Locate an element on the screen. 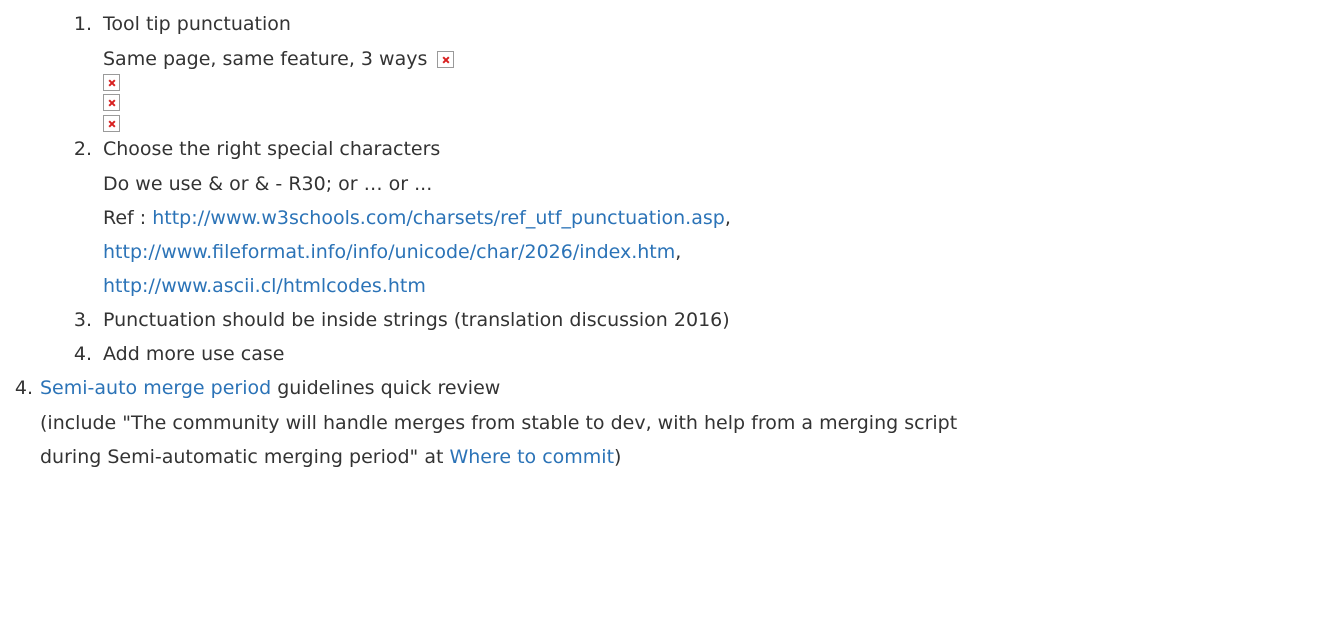  inner-item-2-ref-line-3: http://www.ascii.cl/htmlcodes.htm is located at coordinates (264, 286).